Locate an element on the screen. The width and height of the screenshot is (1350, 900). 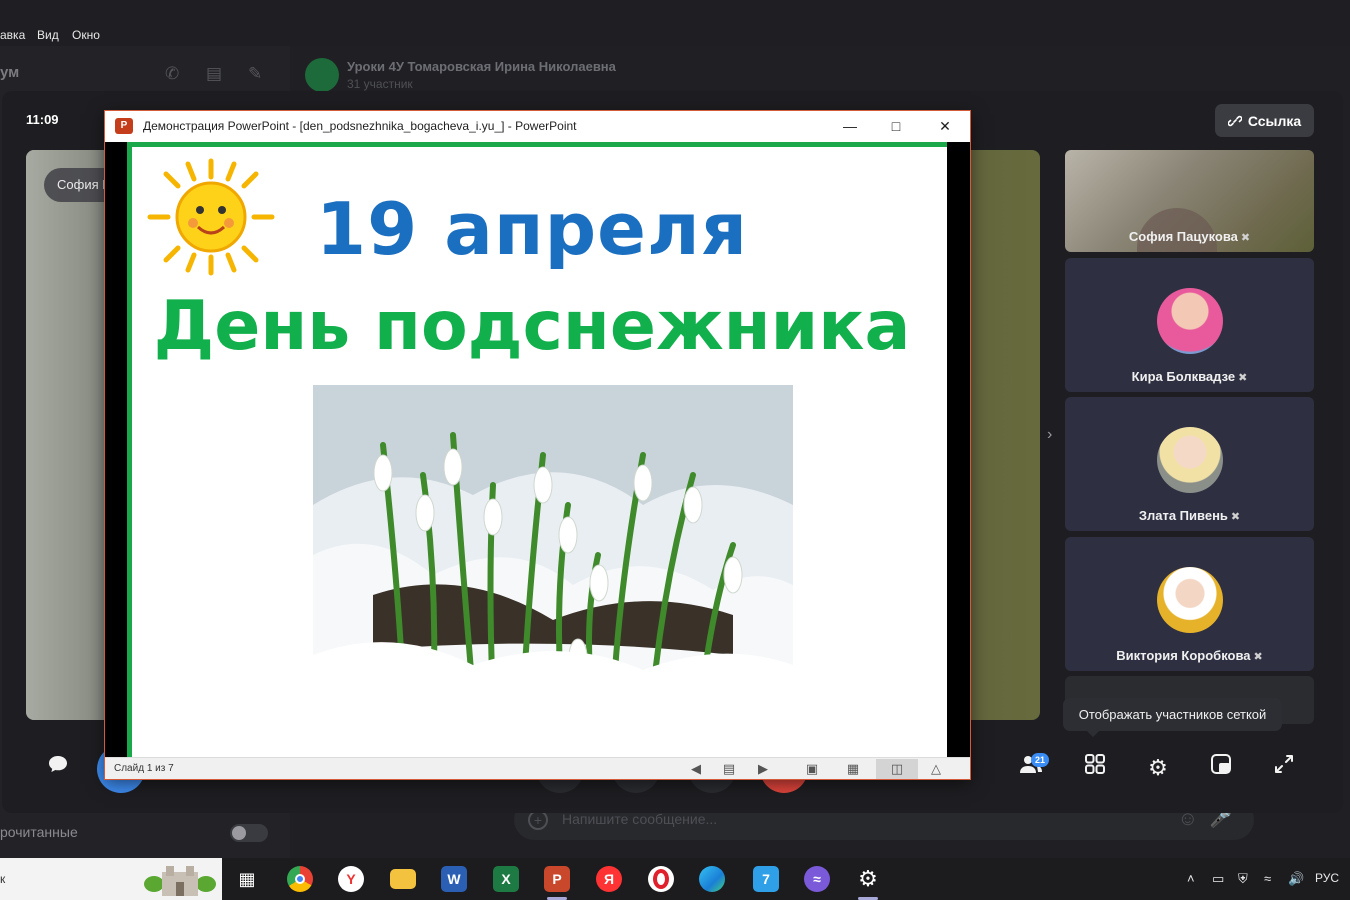
workspace-title: ум is located at coordinates (10, 72).